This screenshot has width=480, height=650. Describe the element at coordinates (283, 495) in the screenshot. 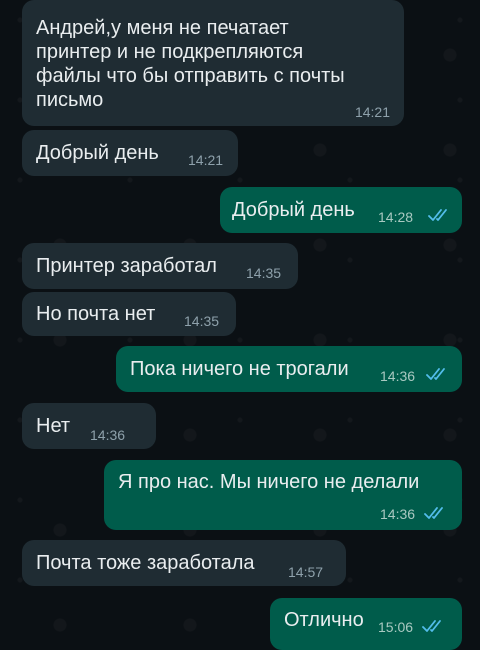

I see `message-bubble-outgoing: Я про нас. Мы ничего не делали 14:36` at that location.